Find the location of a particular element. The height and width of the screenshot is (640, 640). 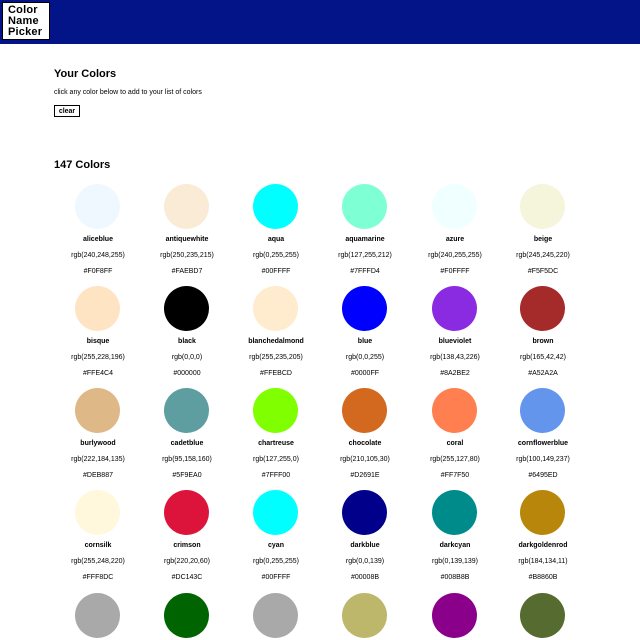

color-card-aqua: aqua rgb(0,255,255) #00FFFF is located at coordinates (276, 234).